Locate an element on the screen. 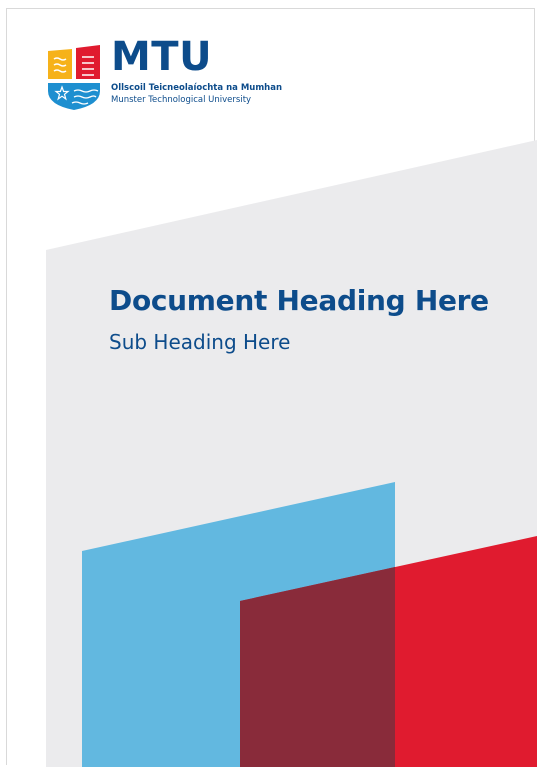 Image resolution: width=537 pixels, height=767 pixels. logo-english-name: Munster Technological University is located at coordinates (181, 100).